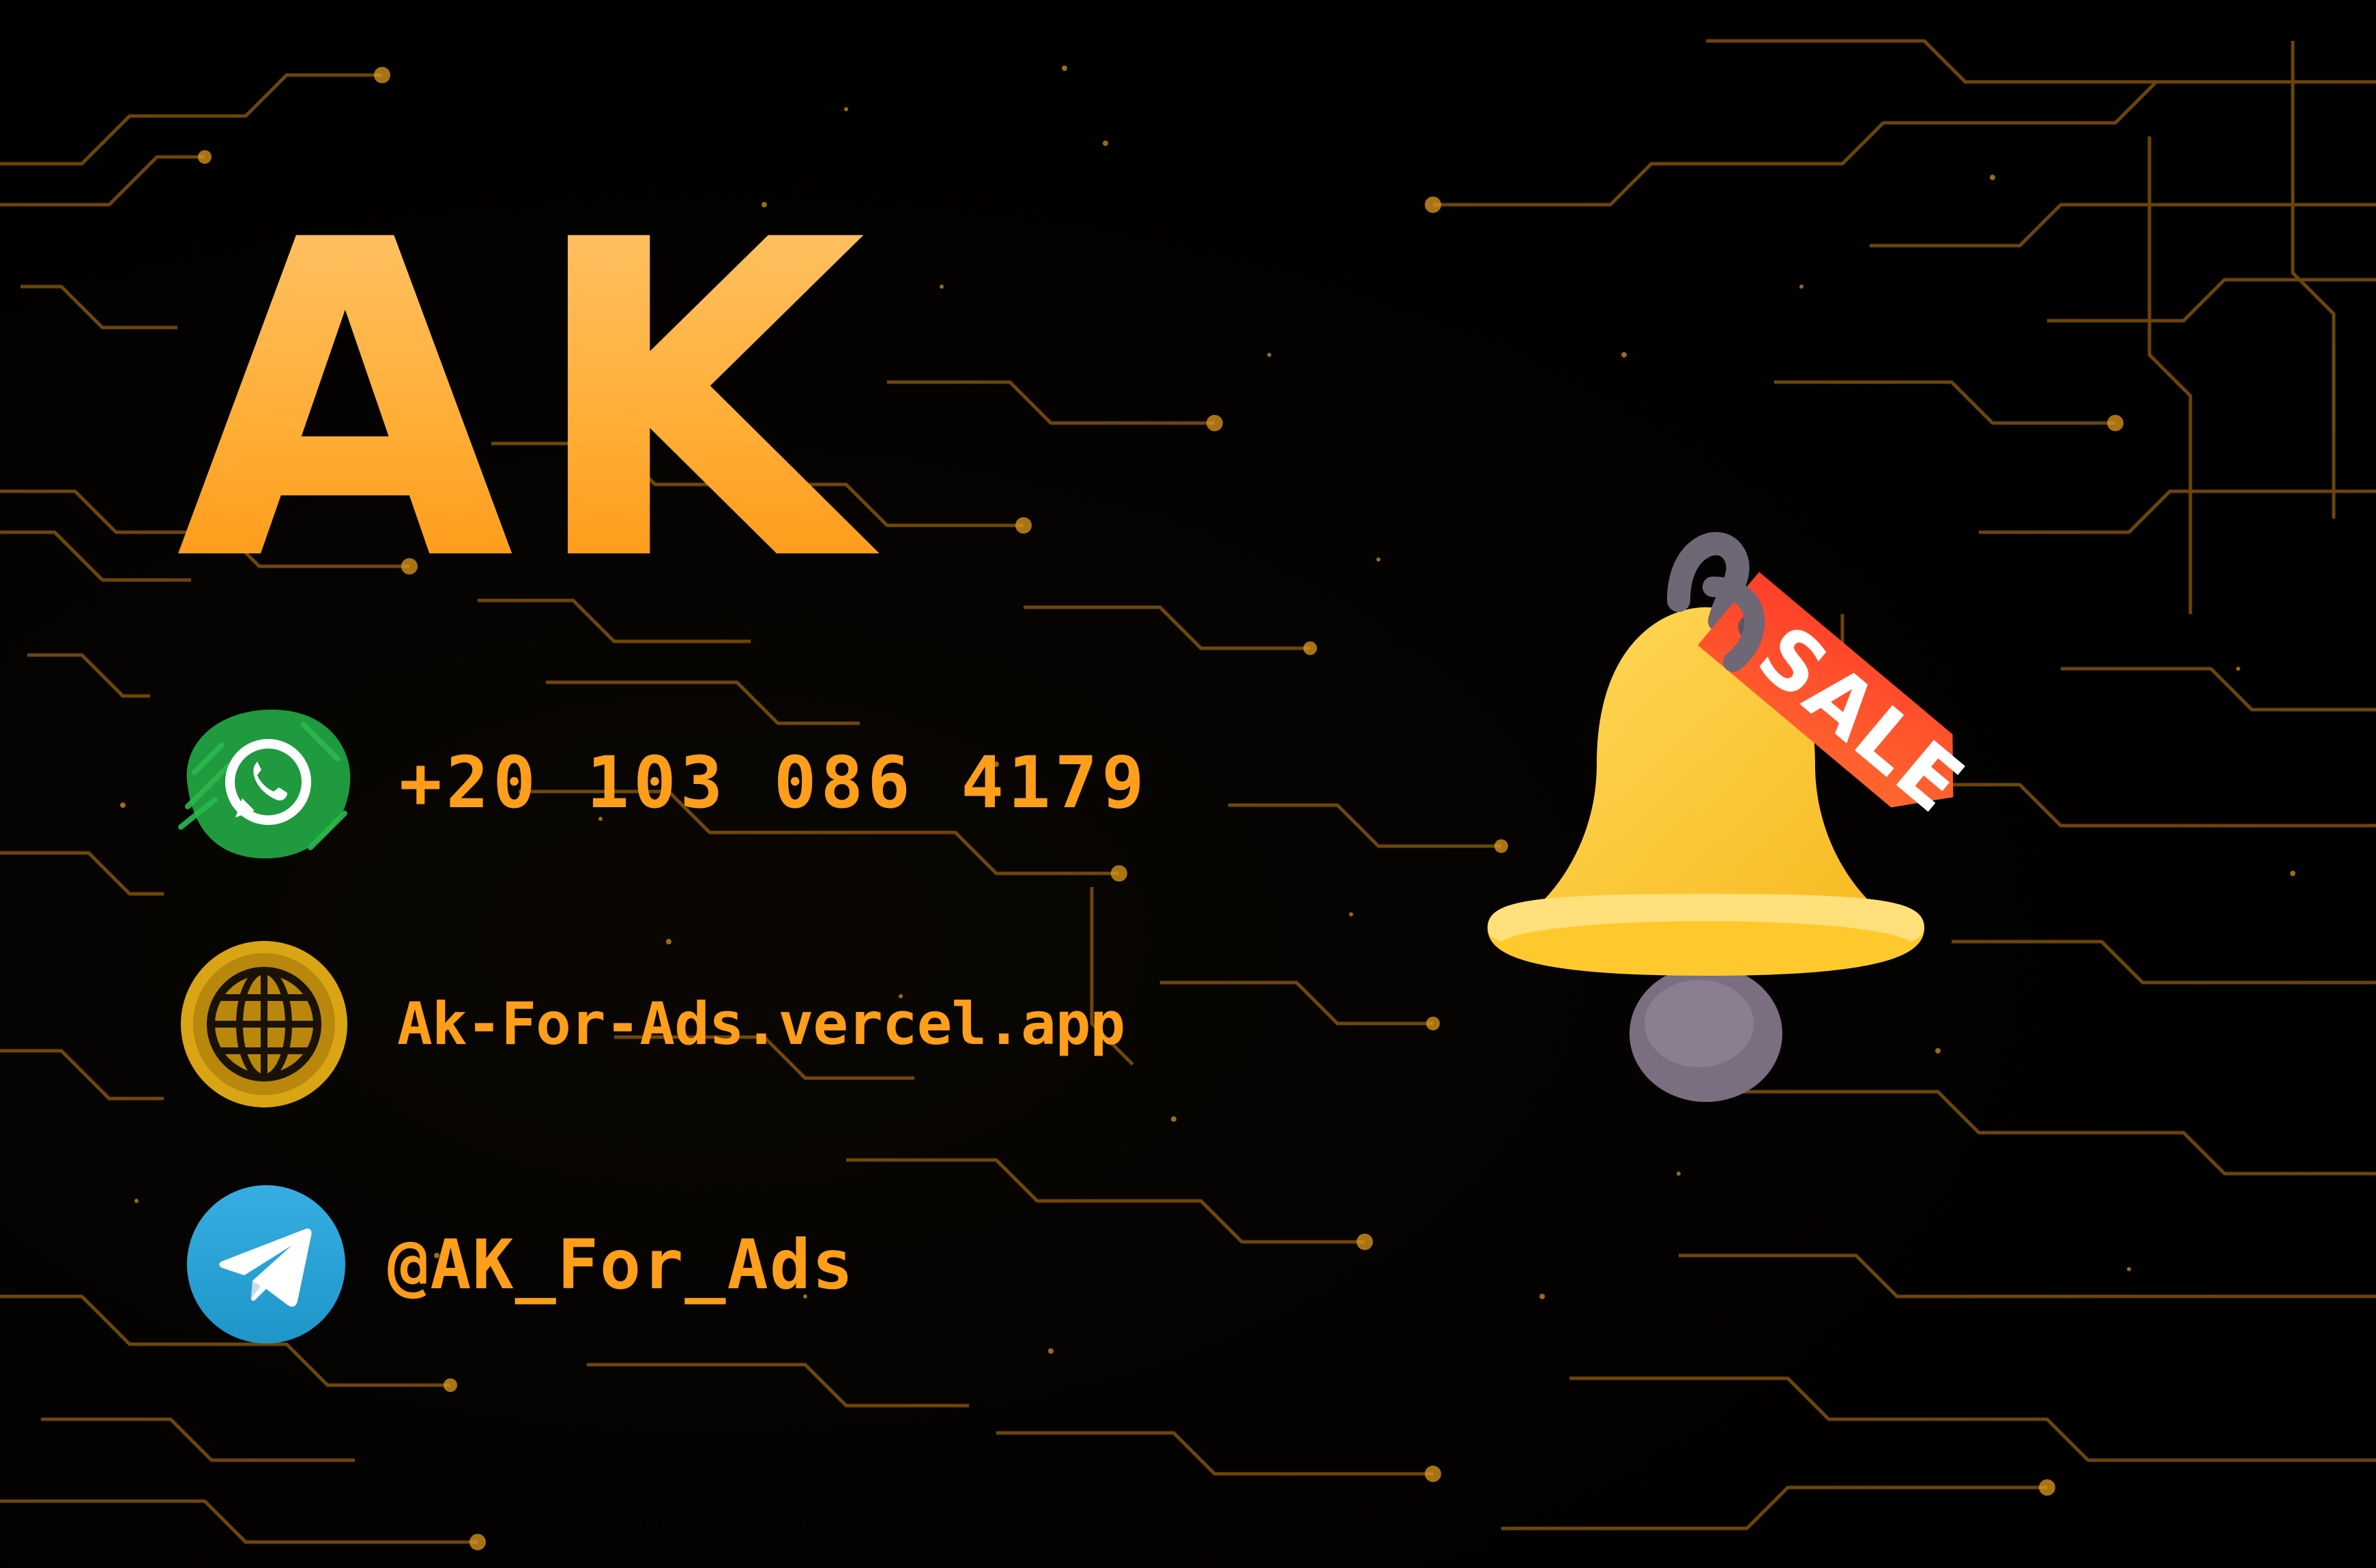  Describe the element at coordinates (761, 1024) in the screenshot. I see `website-url: Ak-For-Ads.vercel.app` at that location.